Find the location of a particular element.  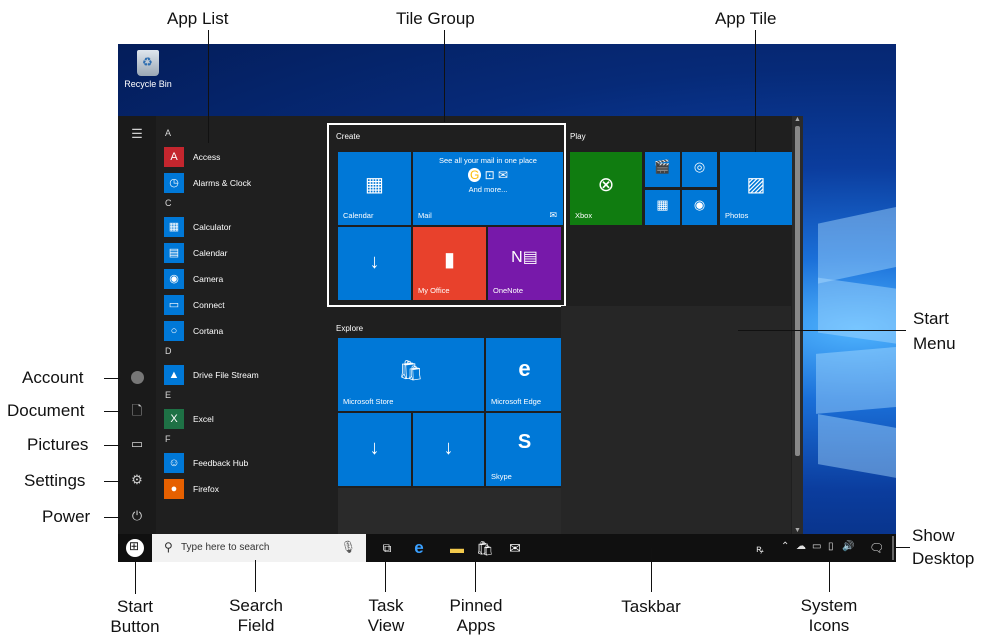

tile-photos: ▨ Photos is located at coordinates (756, 188).